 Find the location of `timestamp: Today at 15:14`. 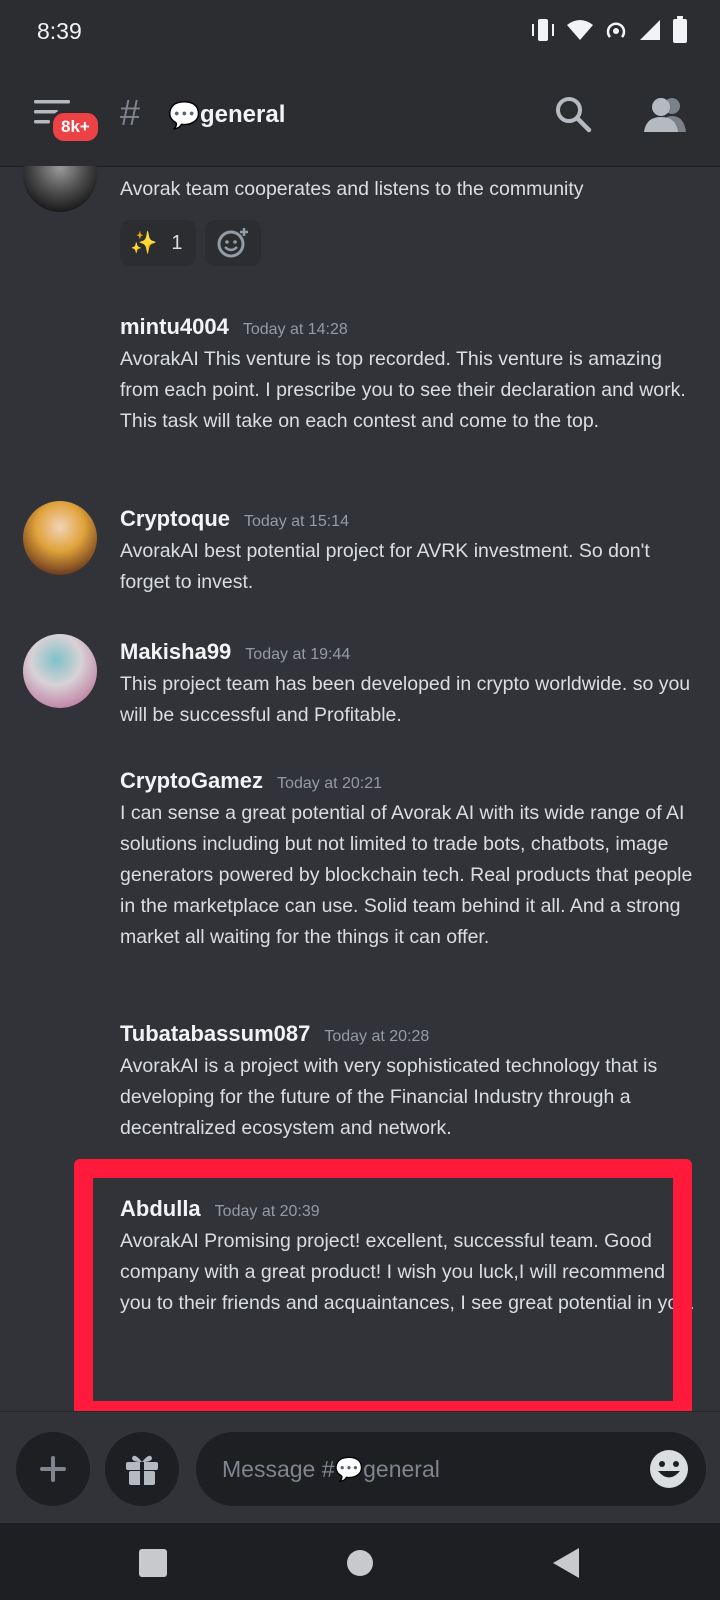

timestamp: Today at 15:14 is located at coordinates (296, 521).